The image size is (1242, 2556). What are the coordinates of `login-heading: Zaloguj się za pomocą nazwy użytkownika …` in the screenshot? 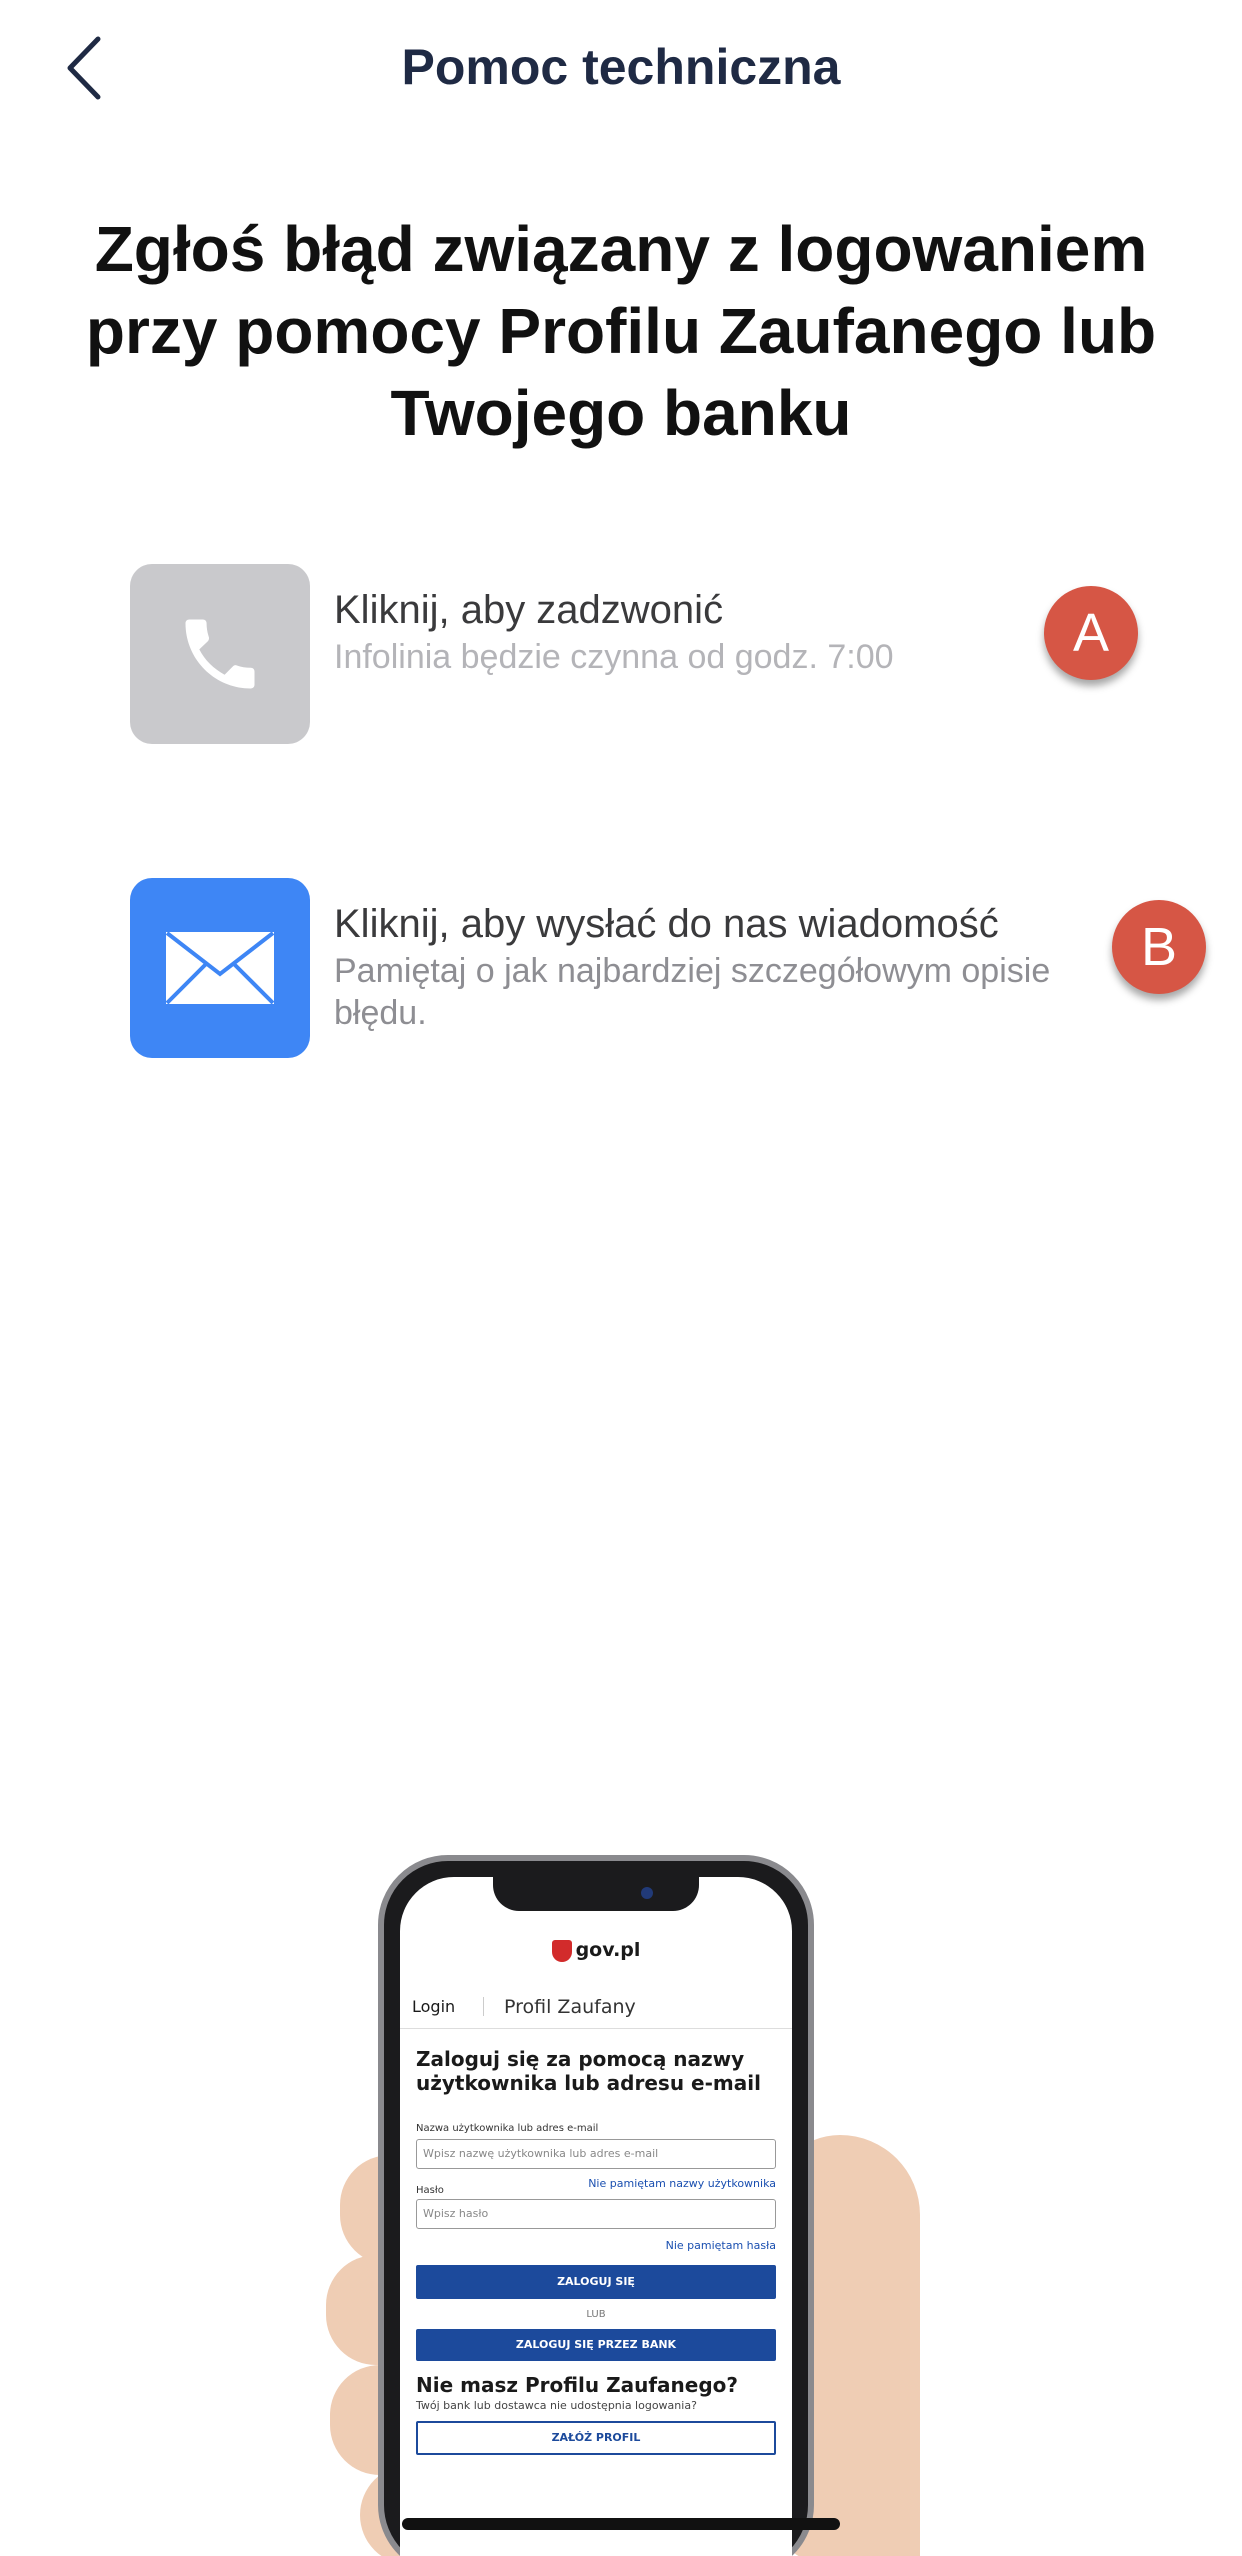 It's located at (588, 2071).